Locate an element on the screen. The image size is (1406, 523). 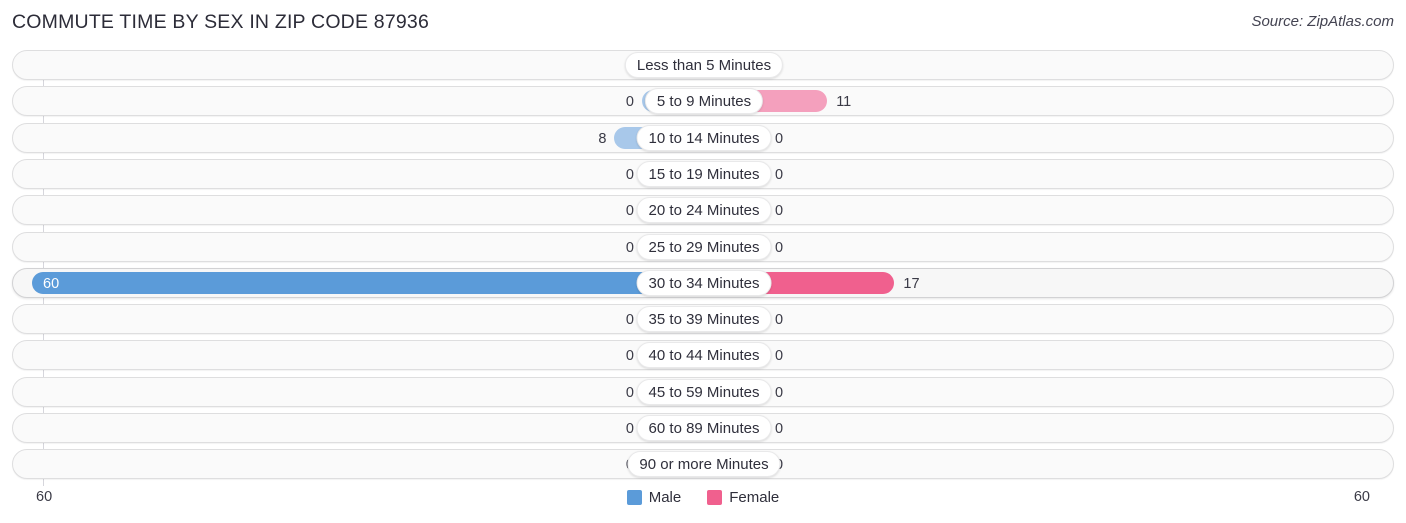
table-row: 0 0 15 to 19 Minutes is located at coordinates (703, 174).